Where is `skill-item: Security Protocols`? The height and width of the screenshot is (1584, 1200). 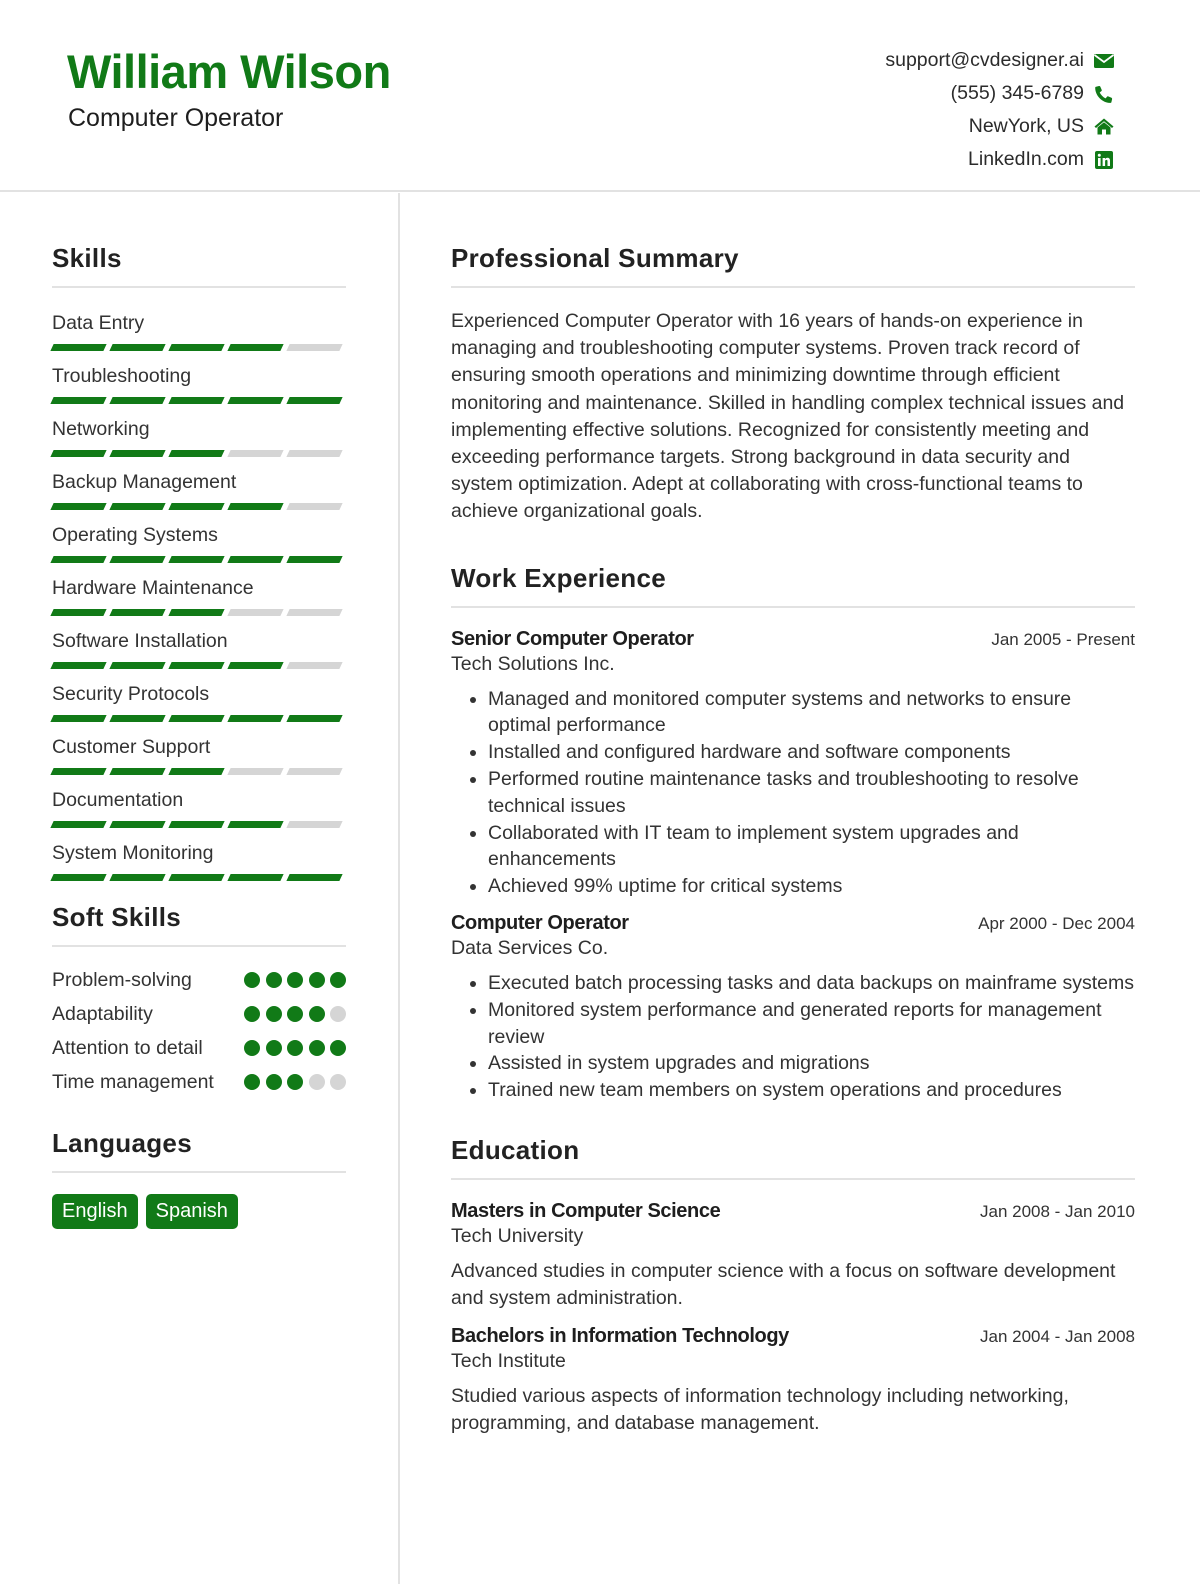
skill-item: Security Protocols is located at coordinates (198, 701).